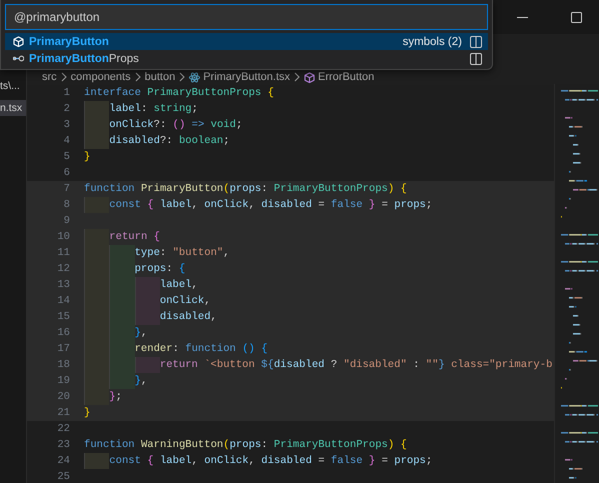 Image resolution: width=599 pixels, height=483 pixels. What do you see at coordinates (246, 17) in the screenshot?
I see `search-field: @primarybutton` at bounding box center [246, 17].